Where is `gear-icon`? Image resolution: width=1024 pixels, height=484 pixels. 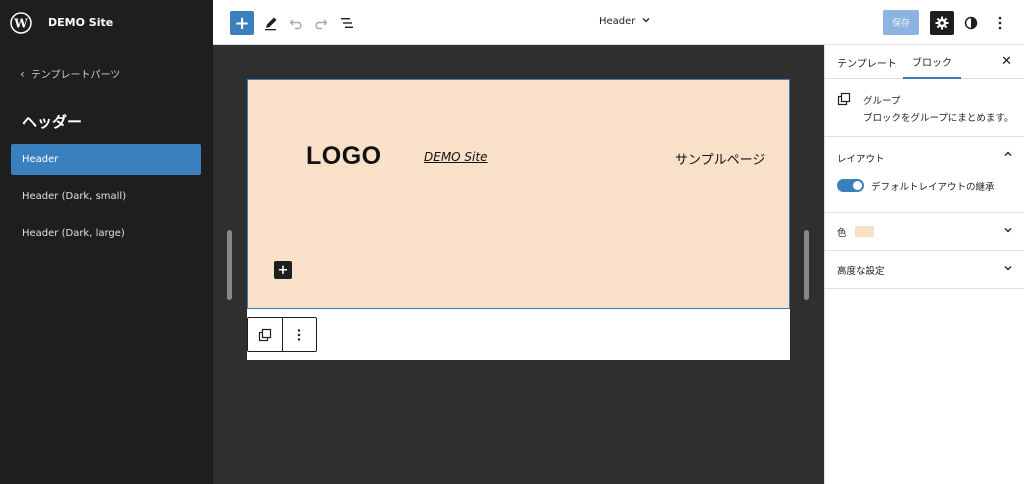
gear-icon is located at coordinates (942, 23).